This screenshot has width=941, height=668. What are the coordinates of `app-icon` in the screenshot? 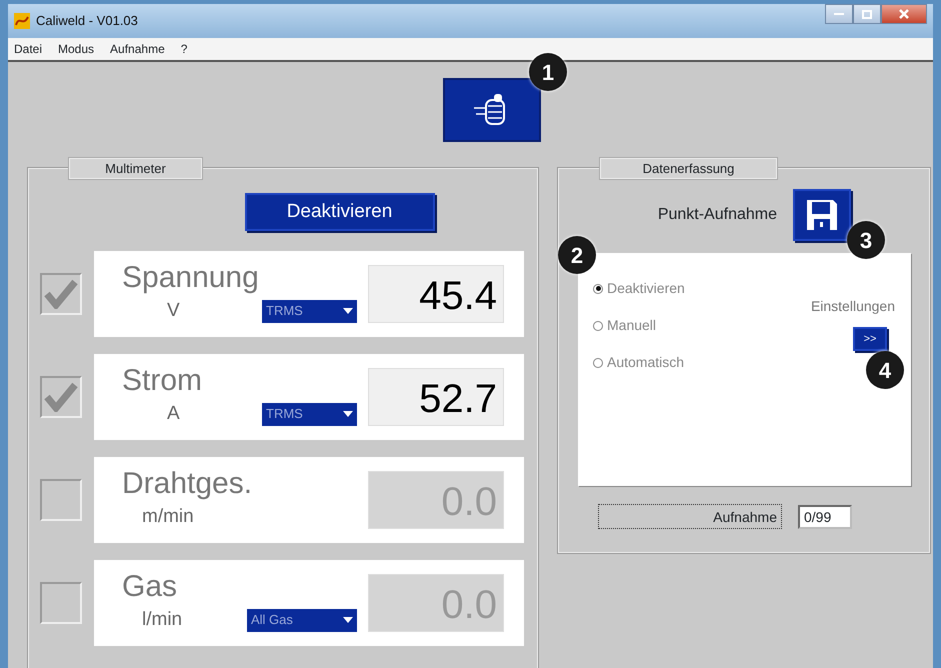 It's located at (22, 21).